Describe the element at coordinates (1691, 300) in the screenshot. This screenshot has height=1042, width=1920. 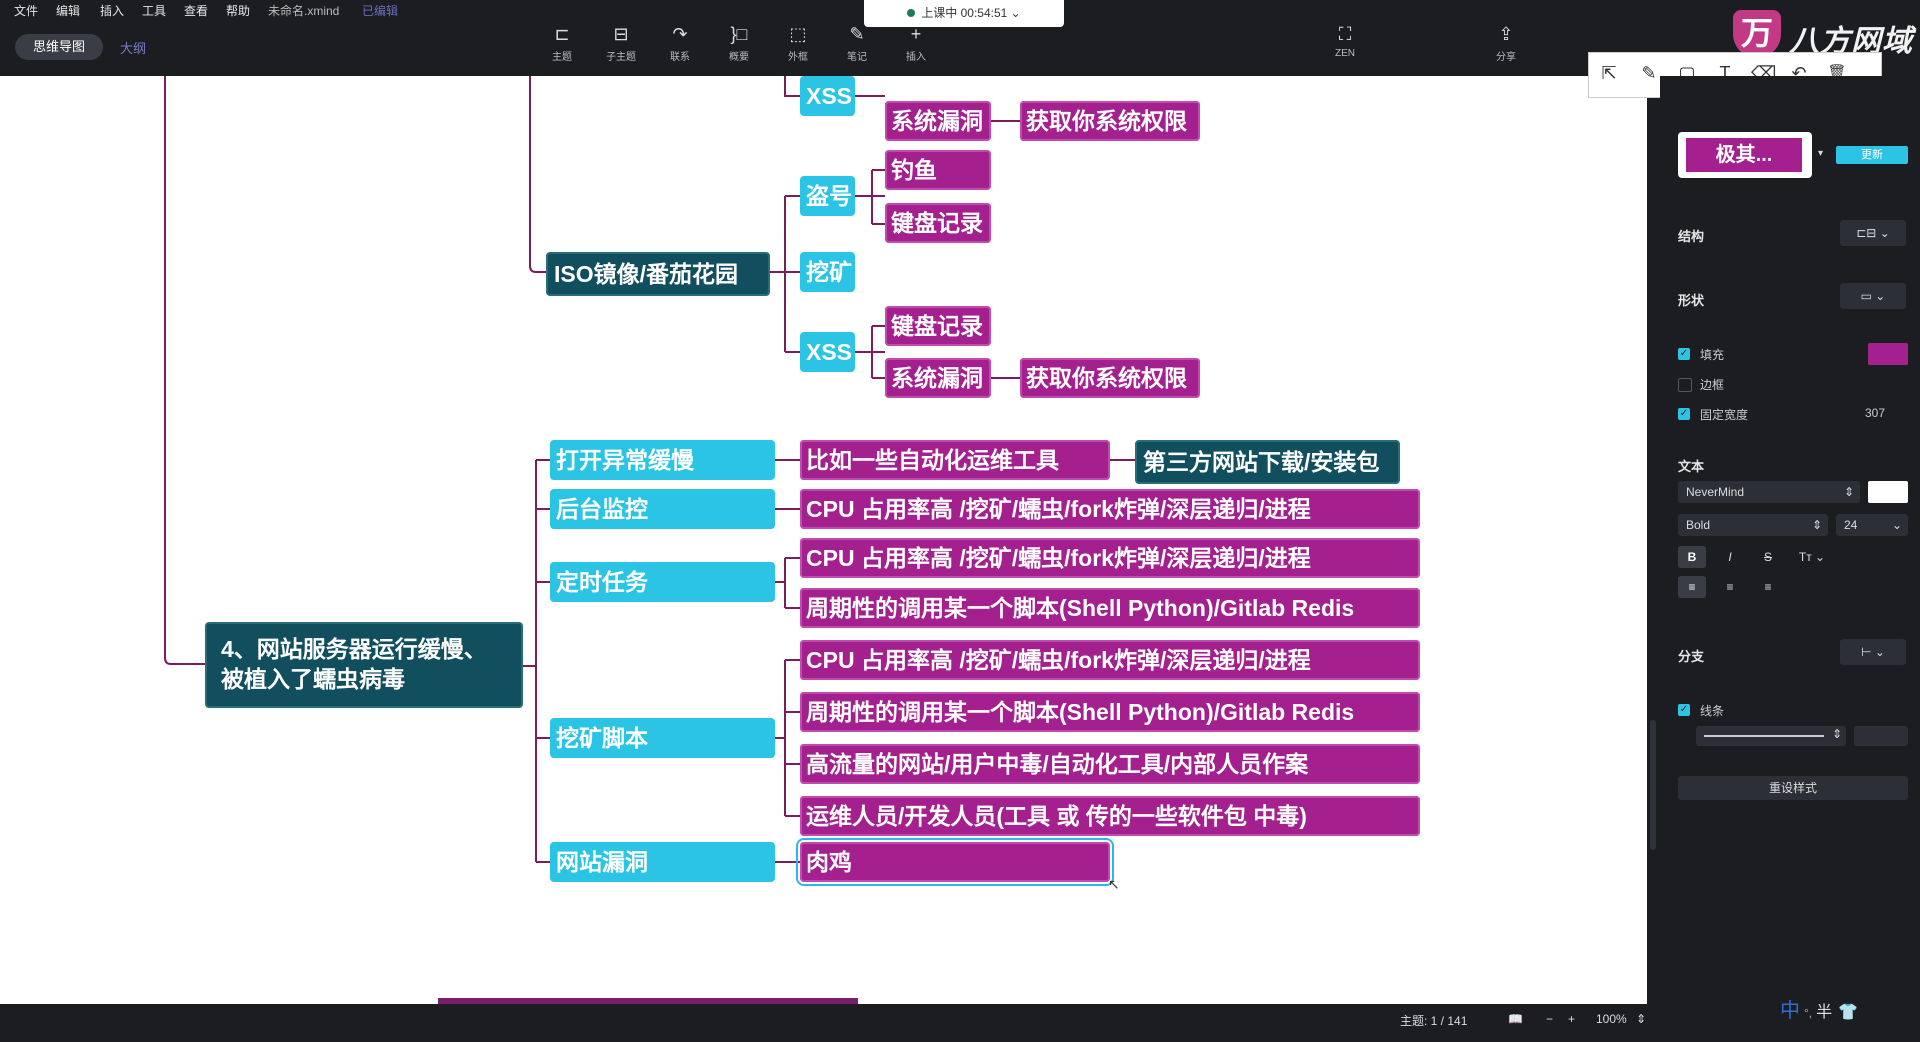
I see `shape-label: 形状` at that location.